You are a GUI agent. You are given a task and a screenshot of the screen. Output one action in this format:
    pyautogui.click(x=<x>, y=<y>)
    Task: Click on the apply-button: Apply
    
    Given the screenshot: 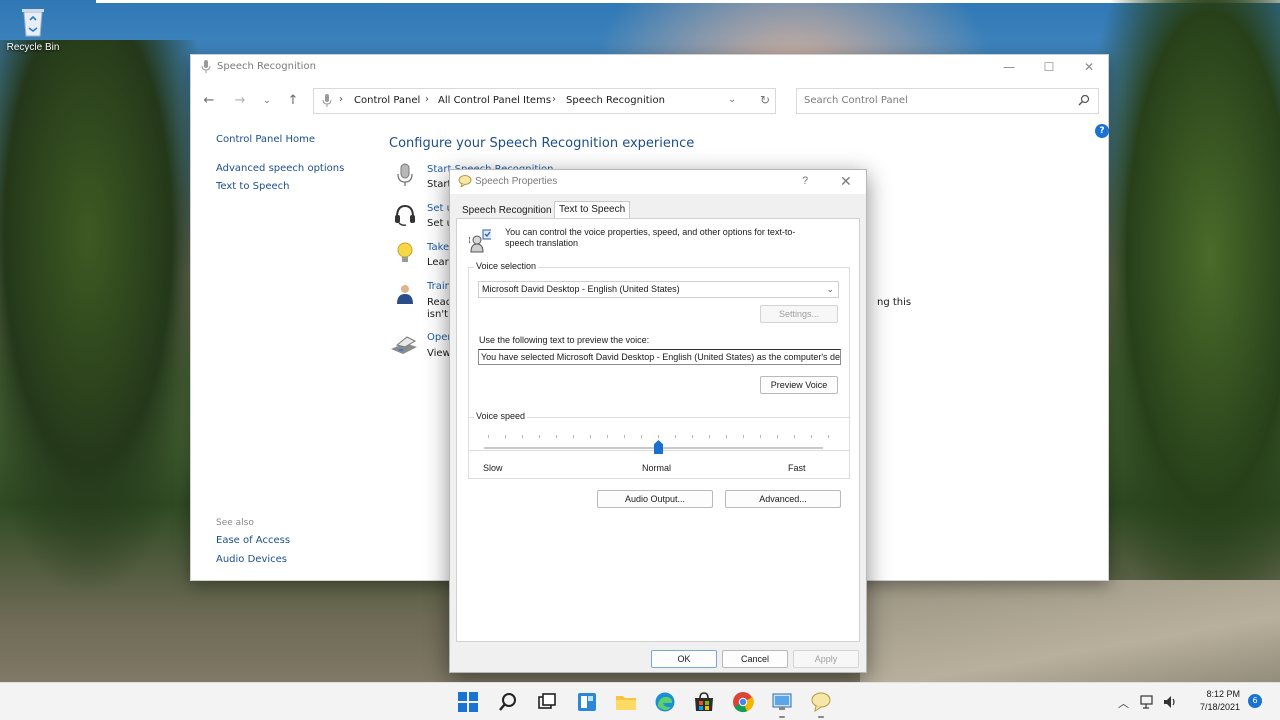 What is the action you would take?
    pyautogui.click(x=826, y=659)
    